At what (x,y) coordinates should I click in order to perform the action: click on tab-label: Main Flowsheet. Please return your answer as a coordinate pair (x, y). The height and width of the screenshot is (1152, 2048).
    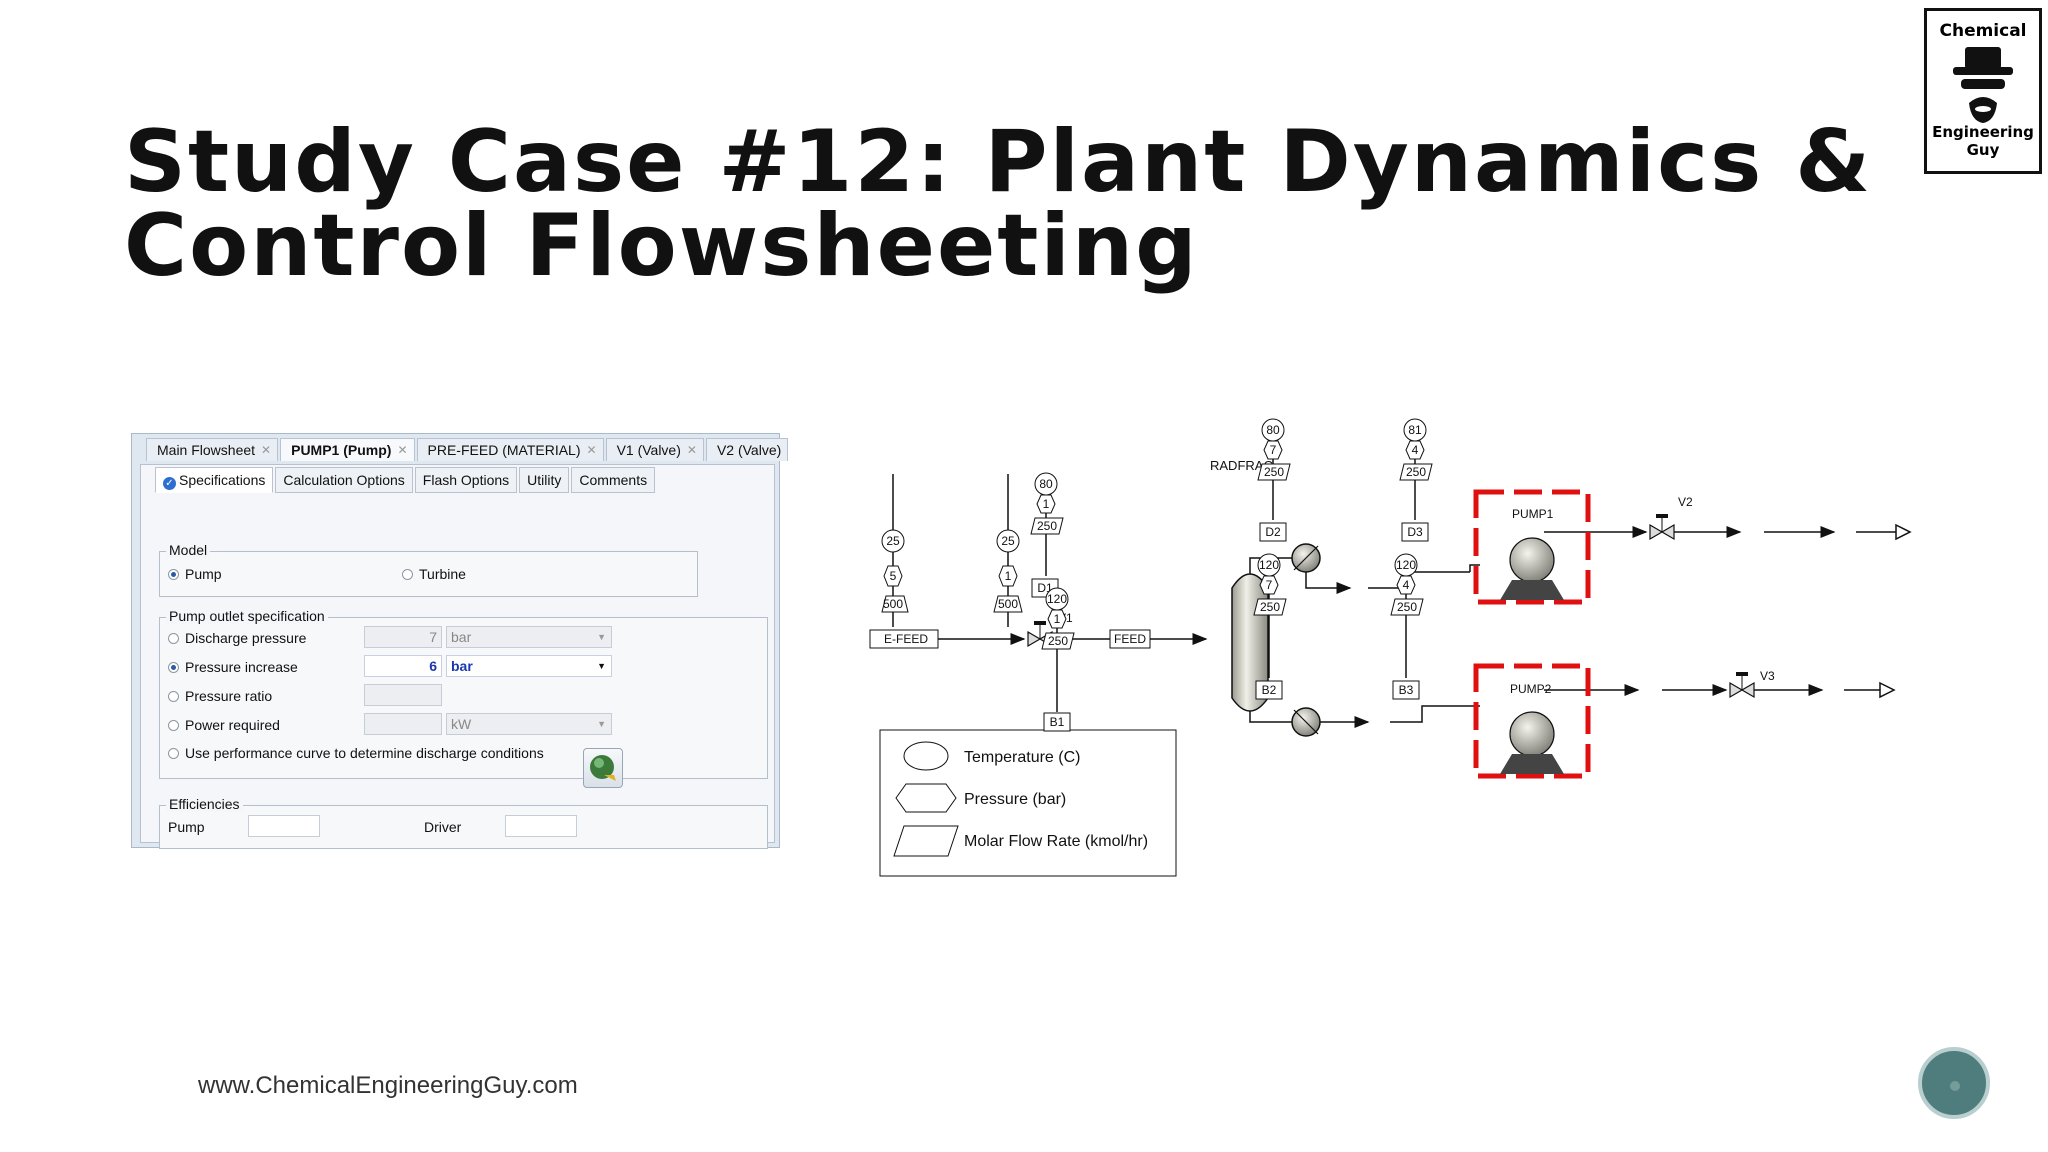
    Looking at the image, I should click on (206, 450).